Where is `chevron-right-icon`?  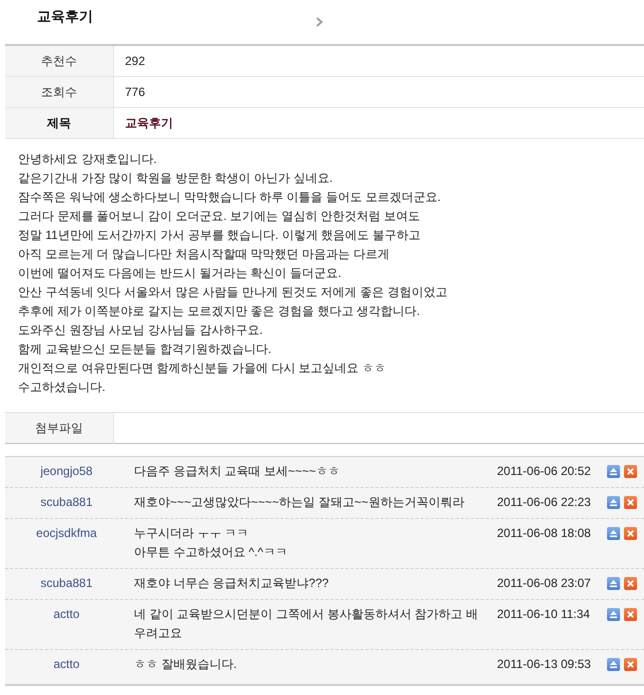
chevron-right-icon is located at coordinates (319, 22).